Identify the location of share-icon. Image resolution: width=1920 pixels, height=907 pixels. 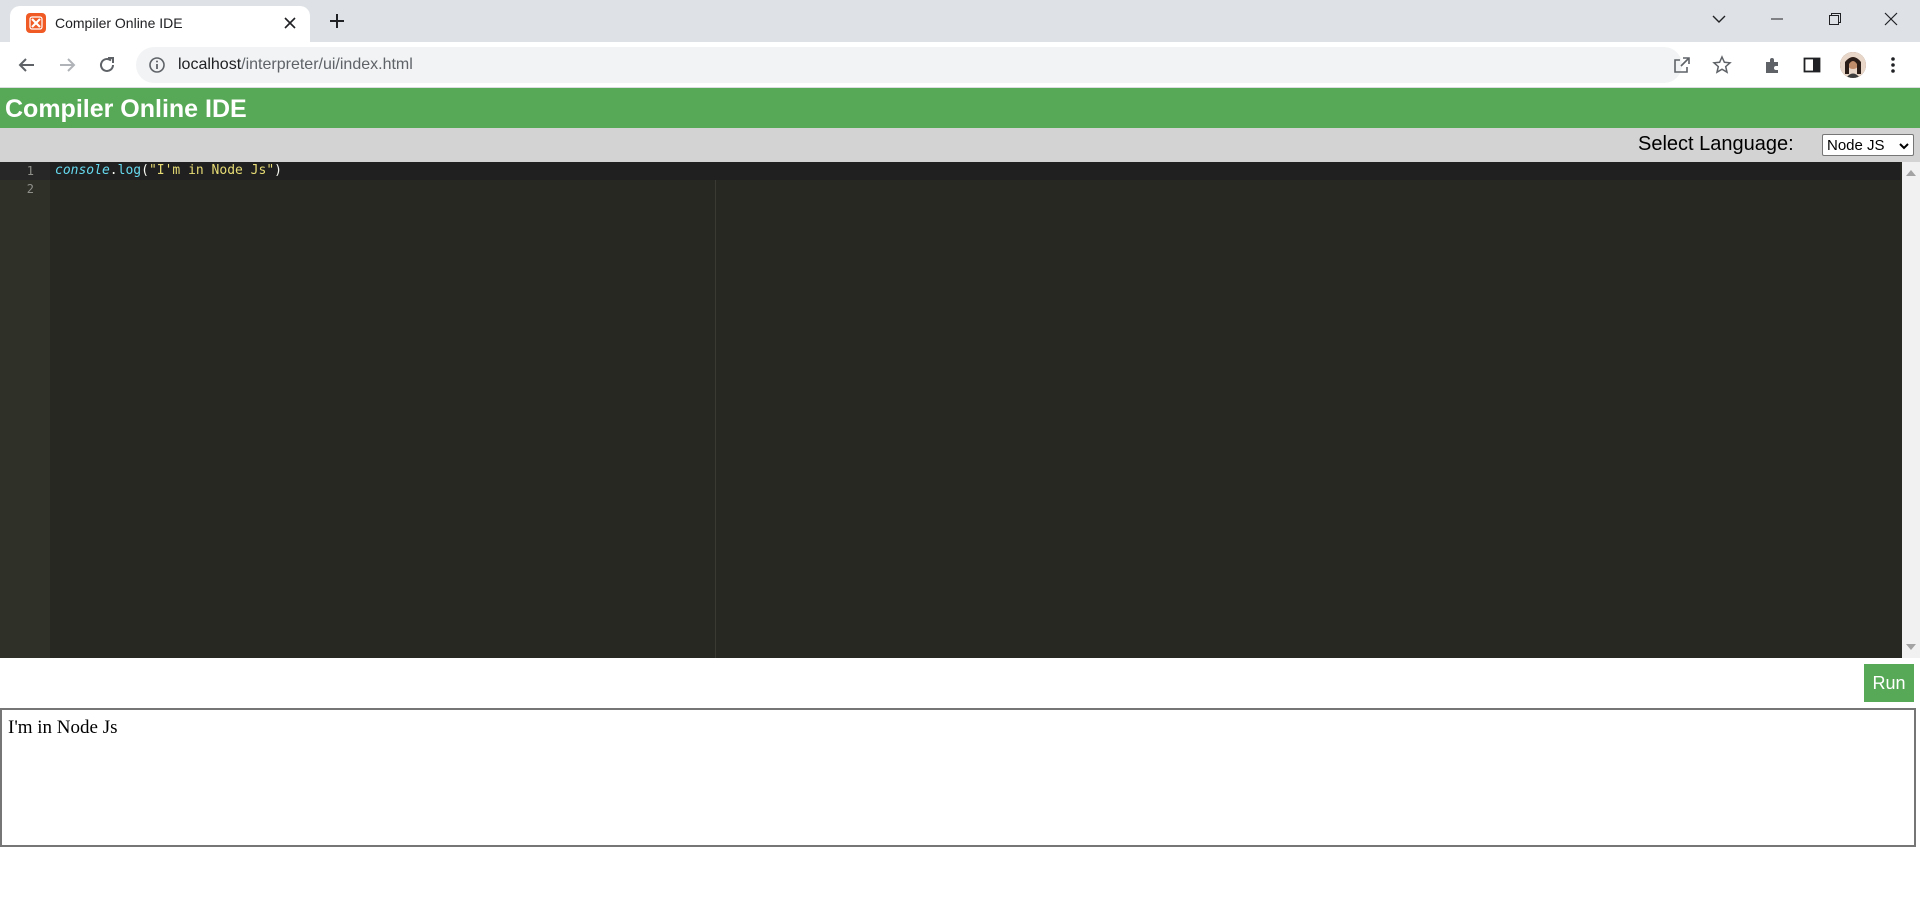
(1682, 65).